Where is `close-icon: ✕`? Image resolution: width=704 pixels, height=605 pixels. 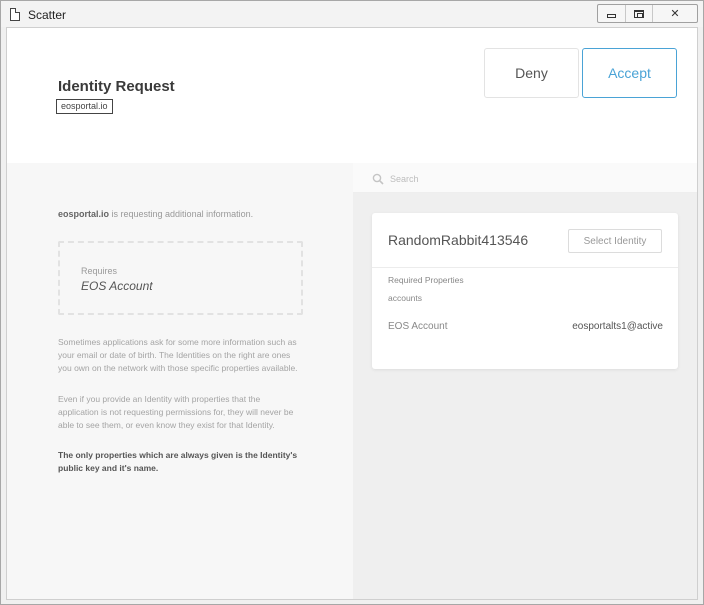
close-icon: ✕ is located at coordinates (675, 14).